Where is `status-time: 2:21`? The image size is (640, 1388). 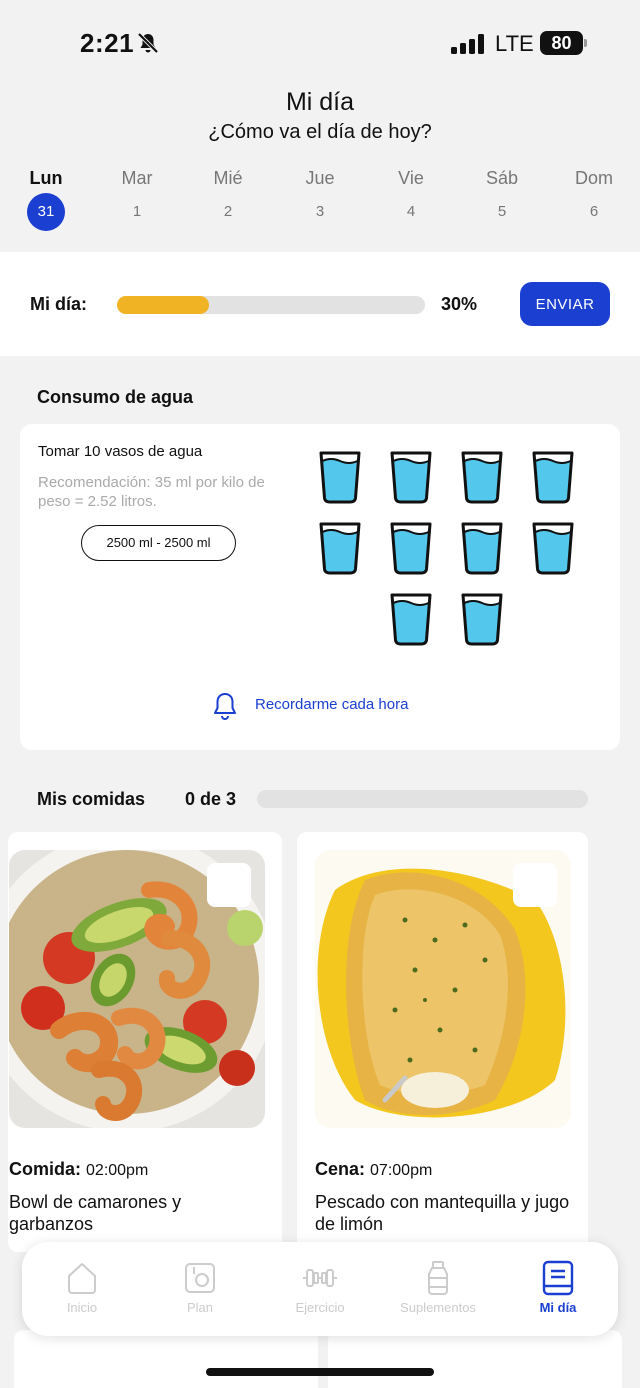
status-time: 2:21 is located at coordinates (107, 43).